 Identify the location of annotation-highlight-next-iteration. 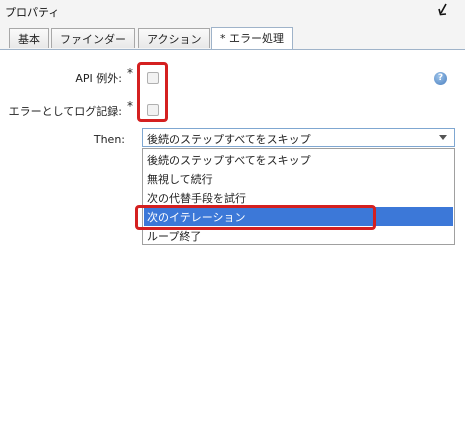
(255, 217).